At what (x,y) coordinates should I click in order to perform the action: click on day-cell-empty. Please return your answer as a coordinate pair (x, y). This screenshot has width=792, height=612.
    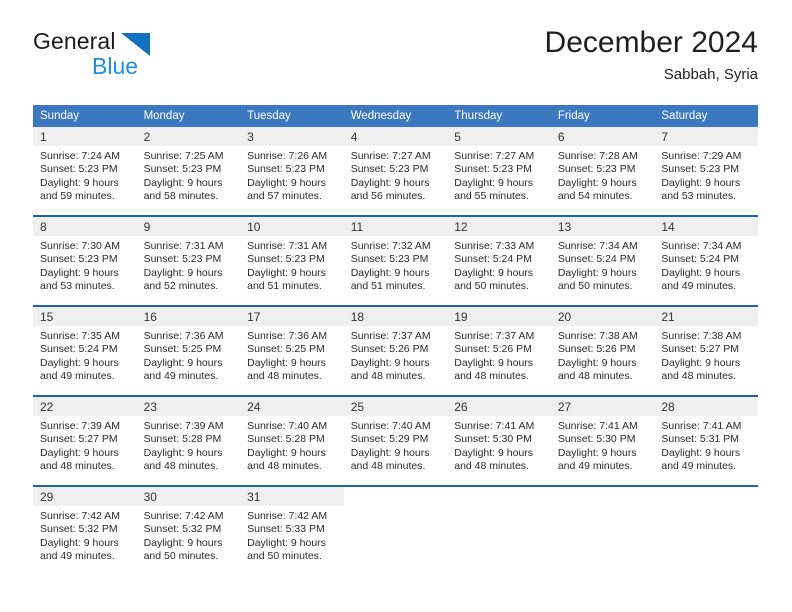
    Looking at the image, I should click on (706, 530).